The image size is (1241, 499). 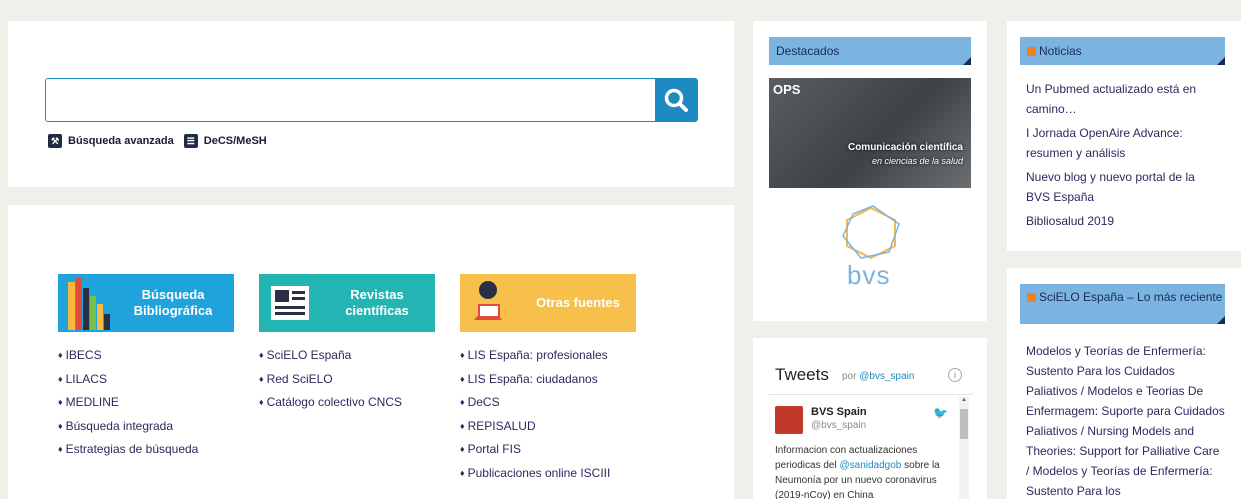 I want to click on book-icon: ☰, so click(x=190, y=141).